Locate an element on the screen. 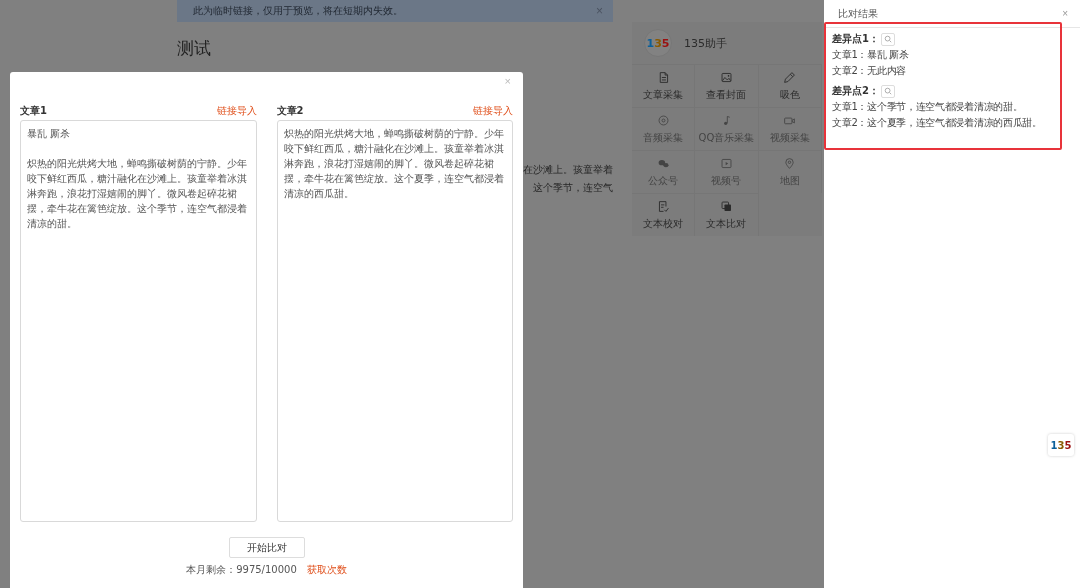 This screenshot has width=1080, height=588. tool-button: 文本校对 is located at coordinates (664, 214).